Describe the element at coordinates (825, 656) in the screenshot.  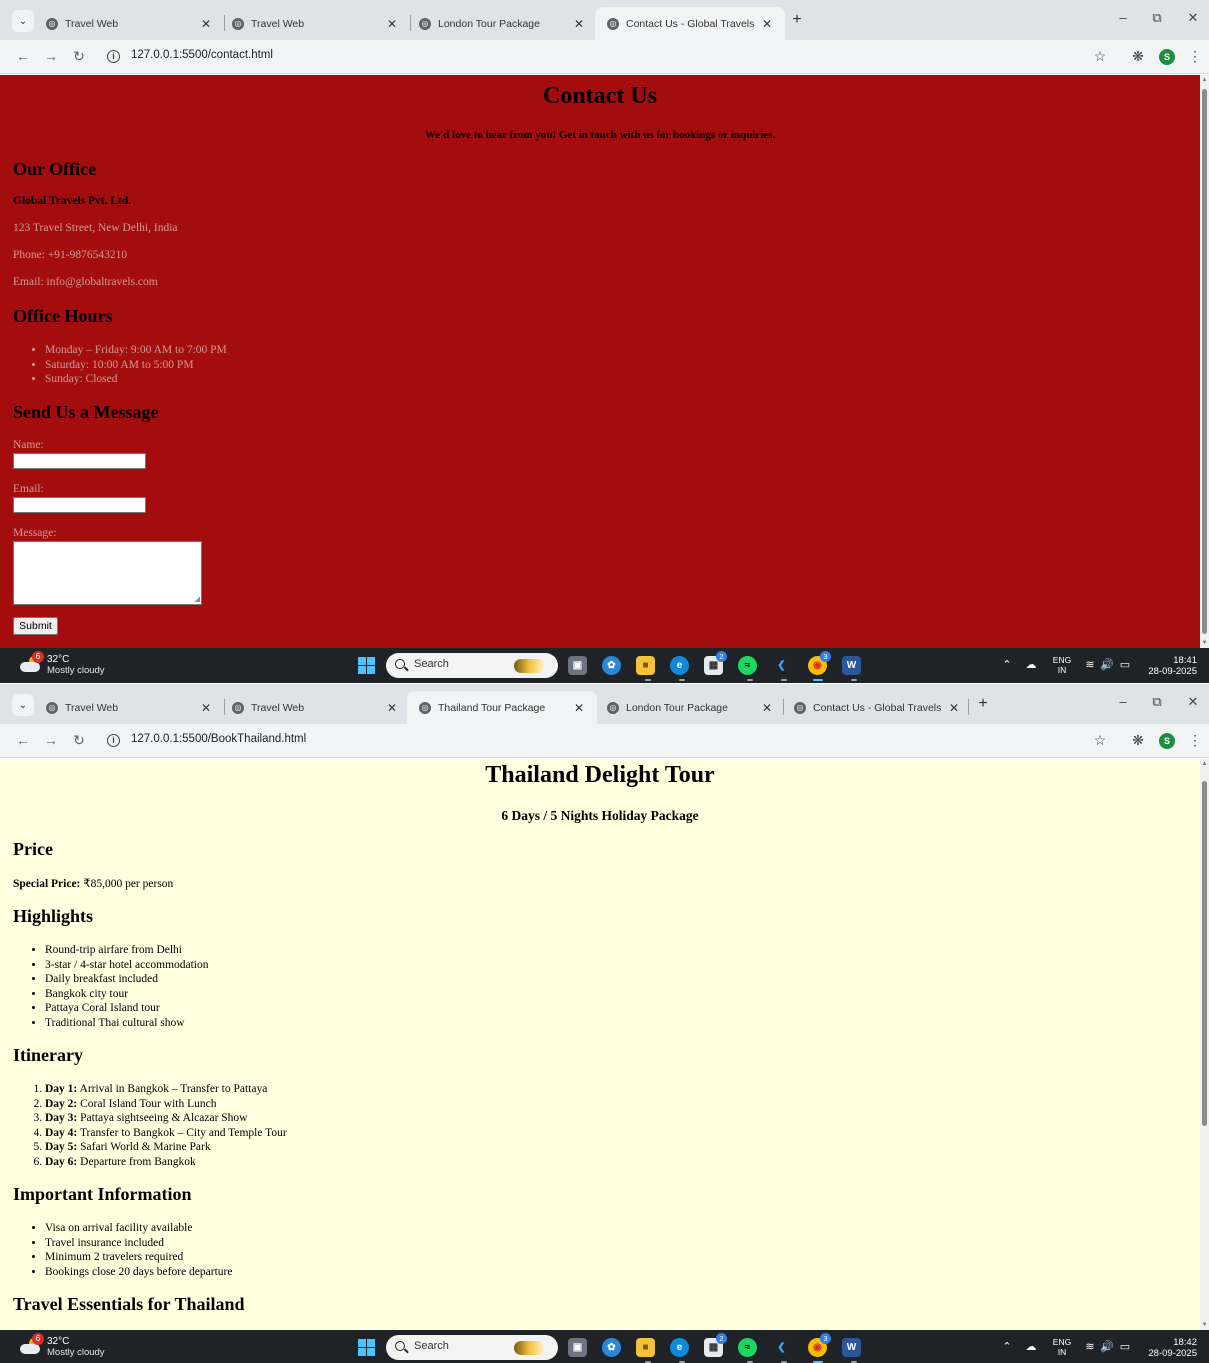
I see `chrome-badge: 3` at that location.